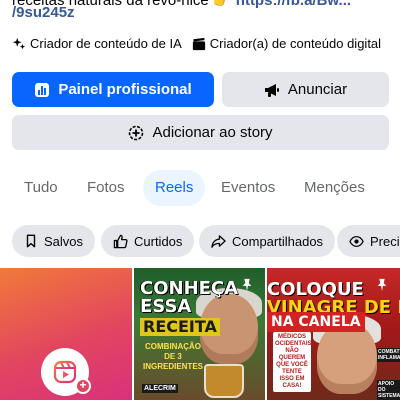  What do you see at coordinates (224, 381) in the screenshot?
I see `tea-cup-image` at bounding box center [224, 381].